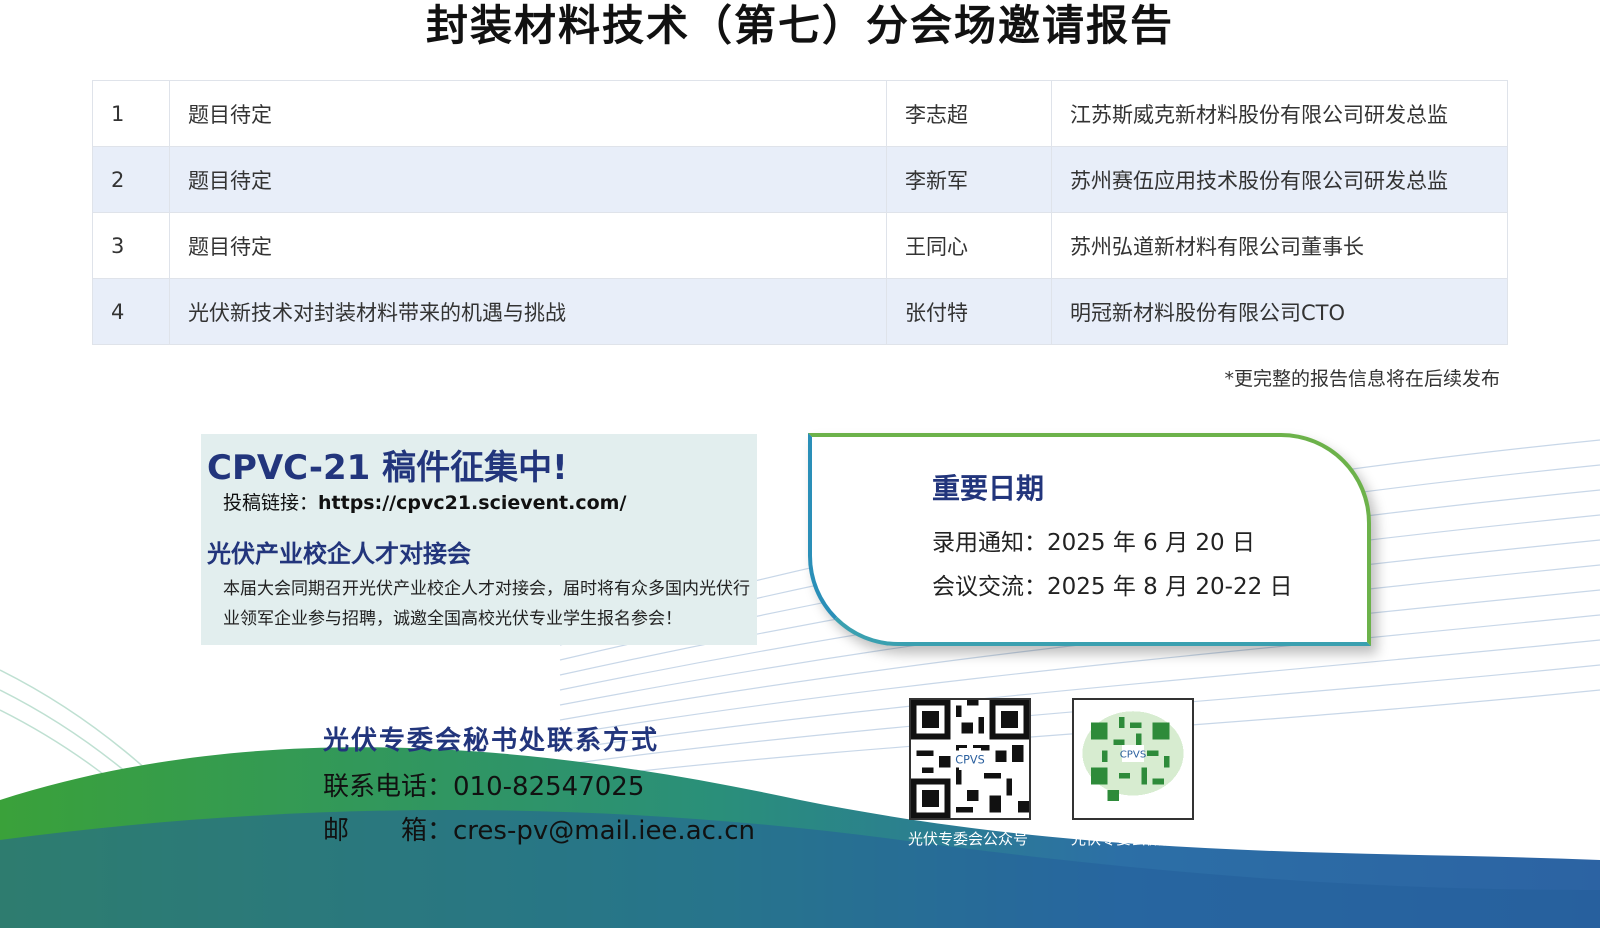  What do you see at coordinates (271, 503) in the screenshot?
I see `submission-label: 投稿链接：` at bounding box center [271, 503].